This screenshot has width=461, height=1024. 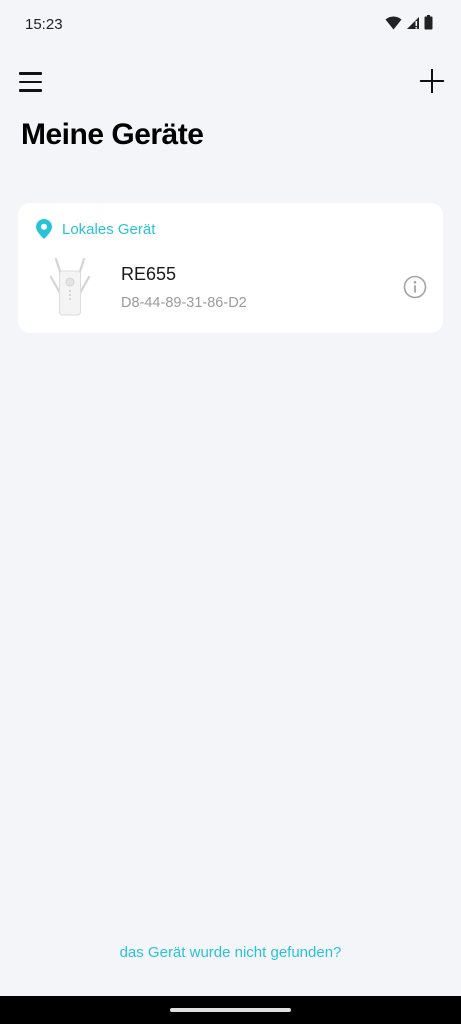 I want to click on hamburger-menu-icon, so click(x=30, y=73).